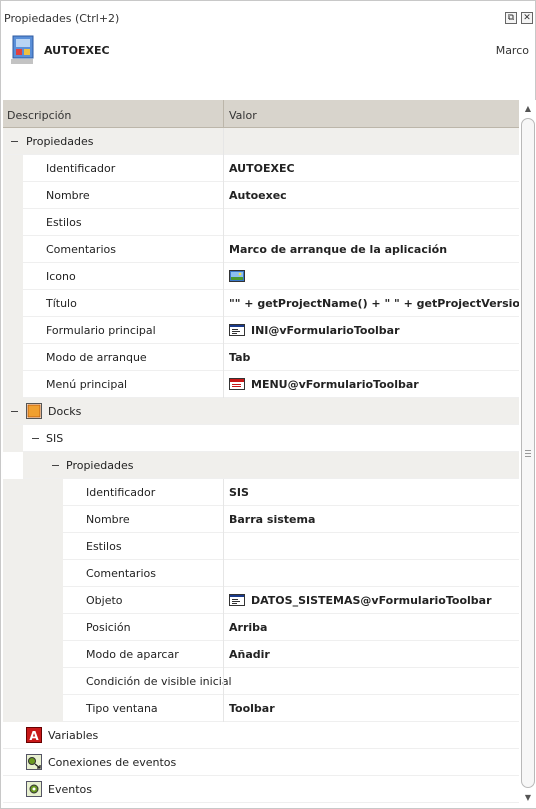  I want to click on property-value: INI@vFormularioToolbar, so click(314, 330).